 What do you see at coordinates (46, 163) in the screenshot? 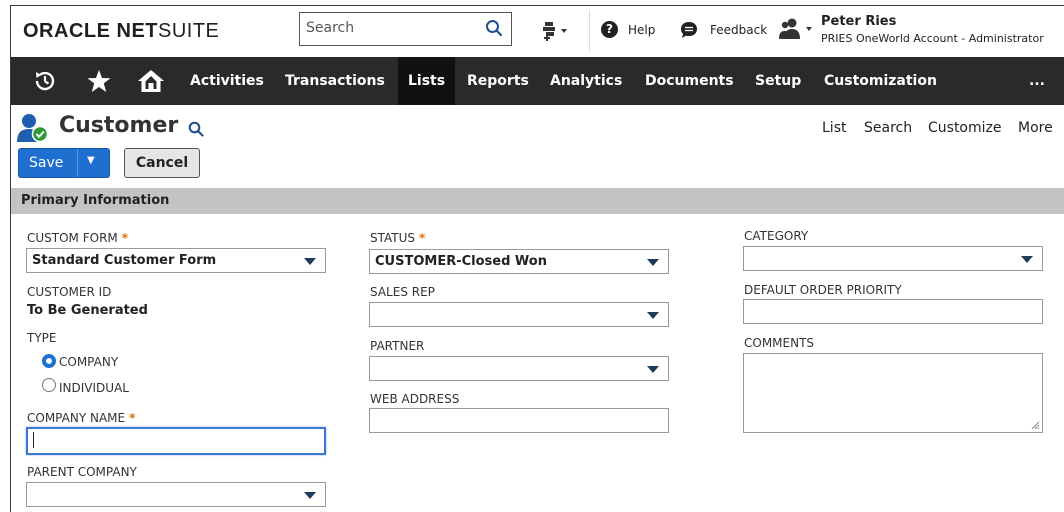
I see `save-button-label: Save` at bounding box center [46, 163].